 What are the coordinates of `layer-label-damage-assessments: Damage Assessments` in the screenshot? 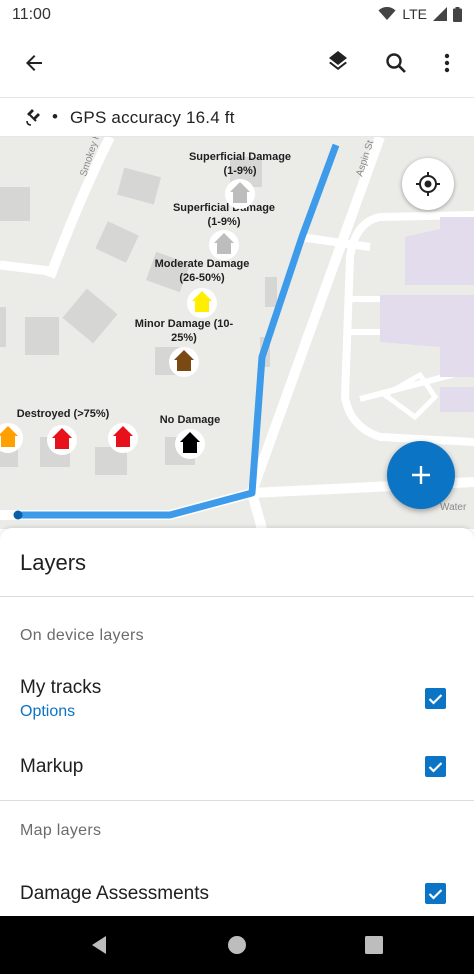 It's located at (115, 893).